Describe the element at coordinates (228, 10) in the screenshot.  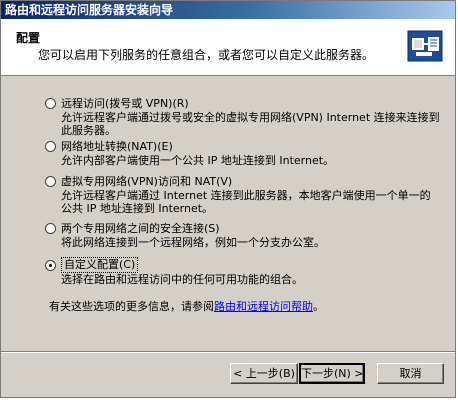
I see `title-bar: 路由和远程访问服务器安装向导` at that location.